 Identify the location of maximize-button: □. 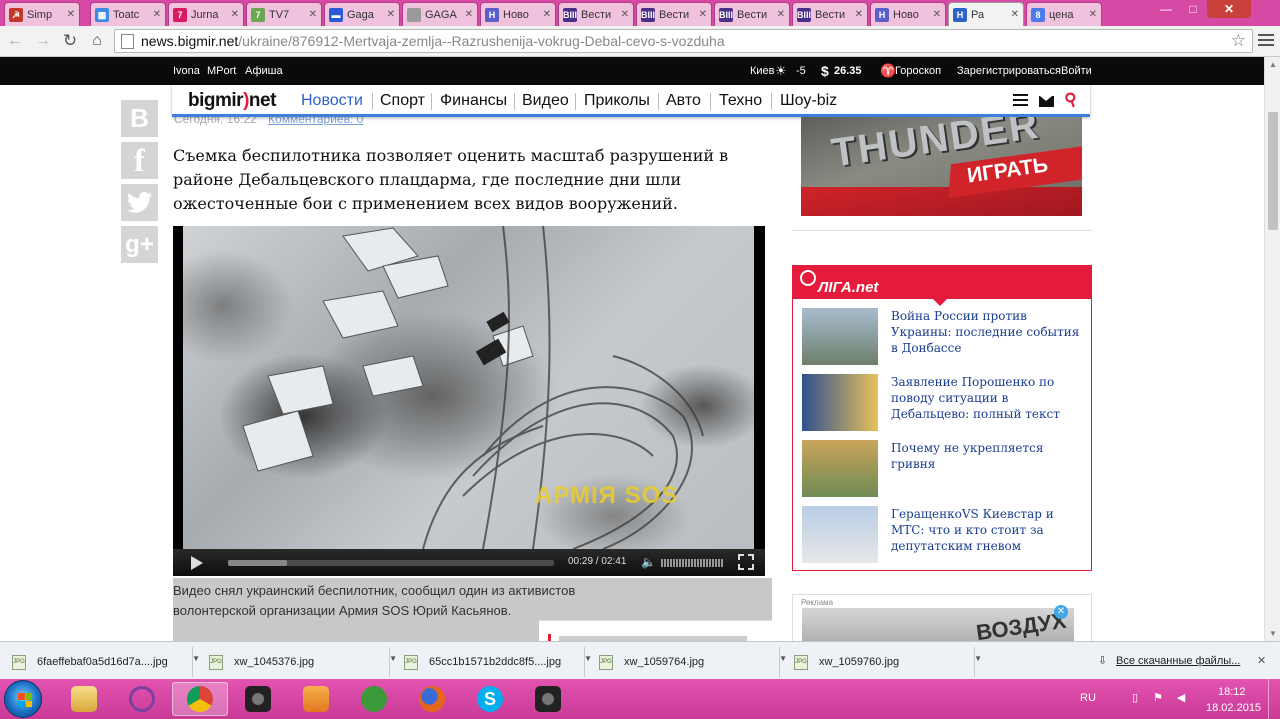
(1193, 9).